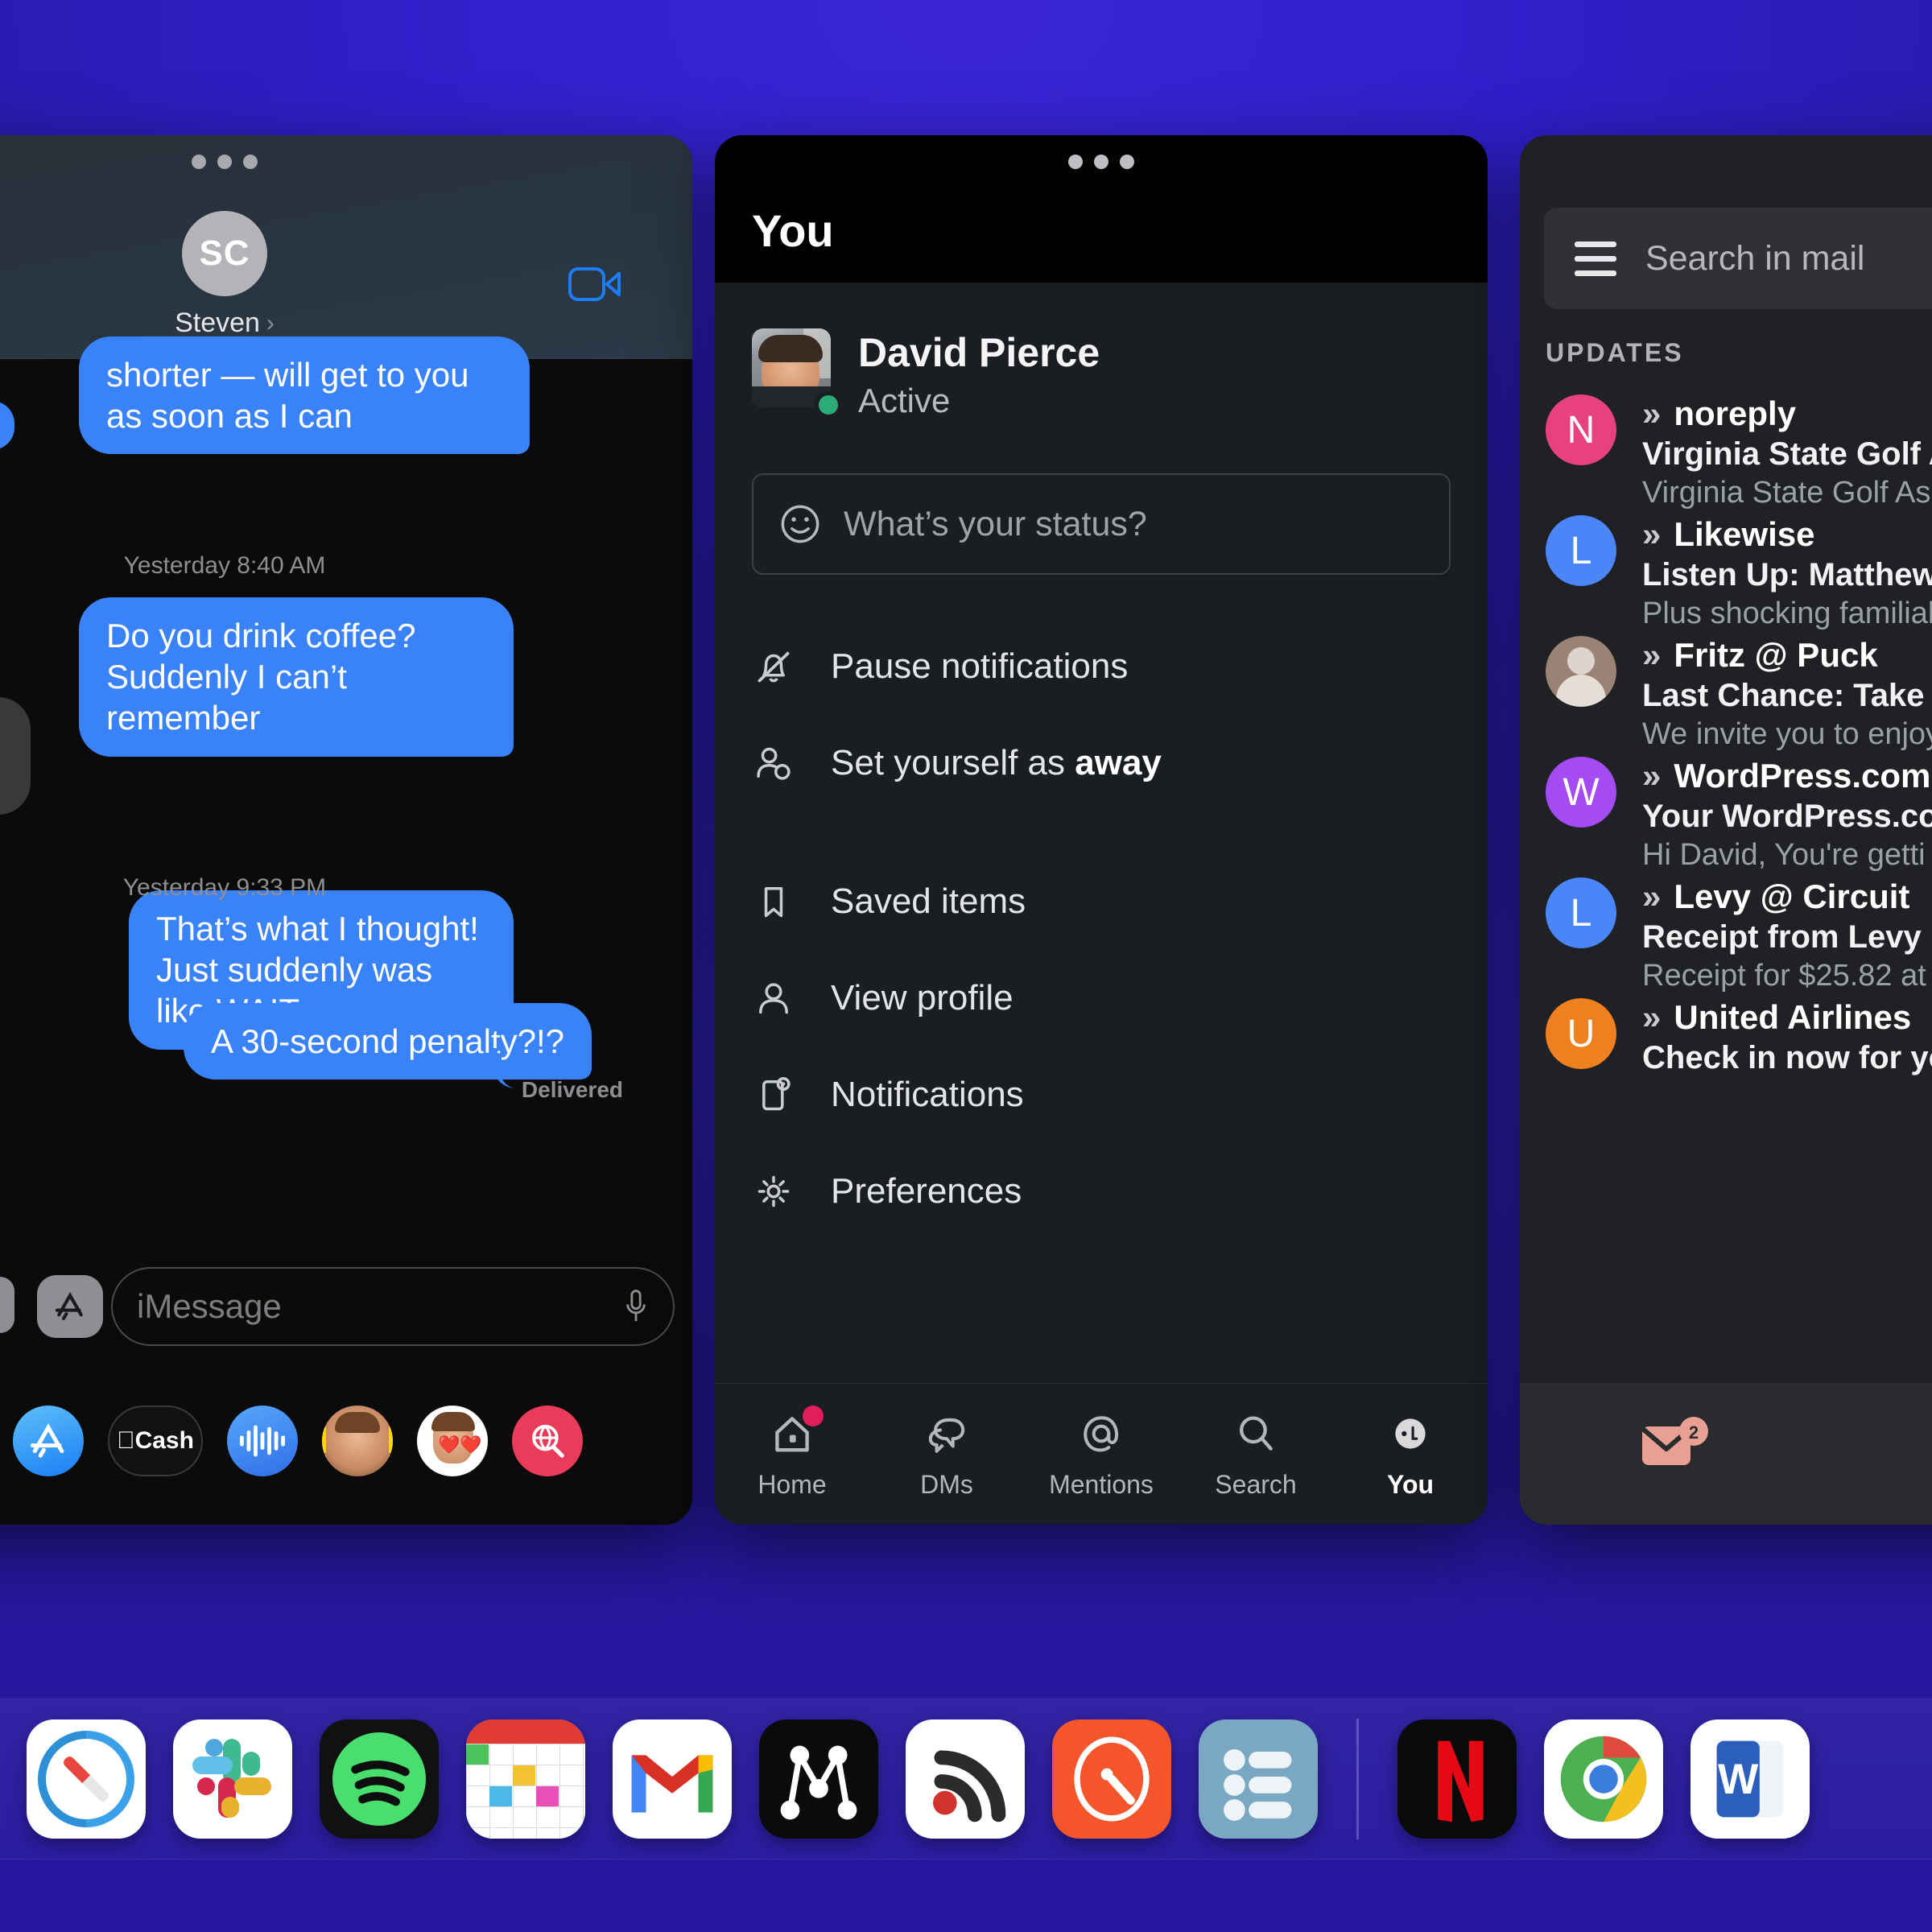 Image resolution: width=1932 pixels, height=1932 pixels. What do you see at coordinates (1750, 1779) in the screenshot?
I see `word-icon: W` at bounding box center [1750, 1779].